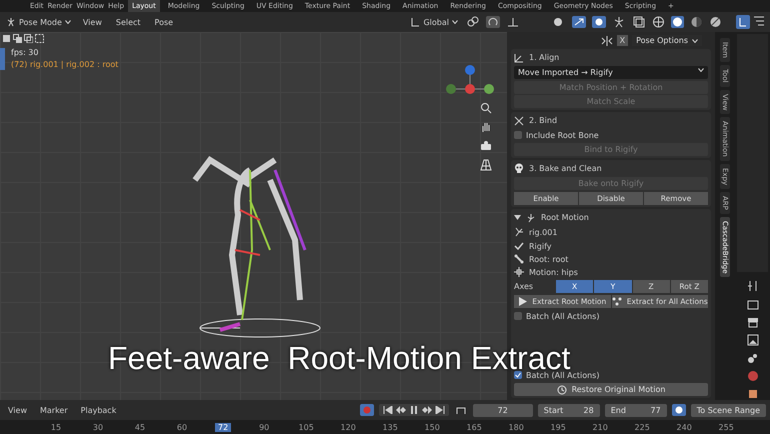 The image size is (770, 434). What do you see at coordinates (17, 38) in the screenshot?
I see `select-extend-icon` at bounding box center [17, 38].